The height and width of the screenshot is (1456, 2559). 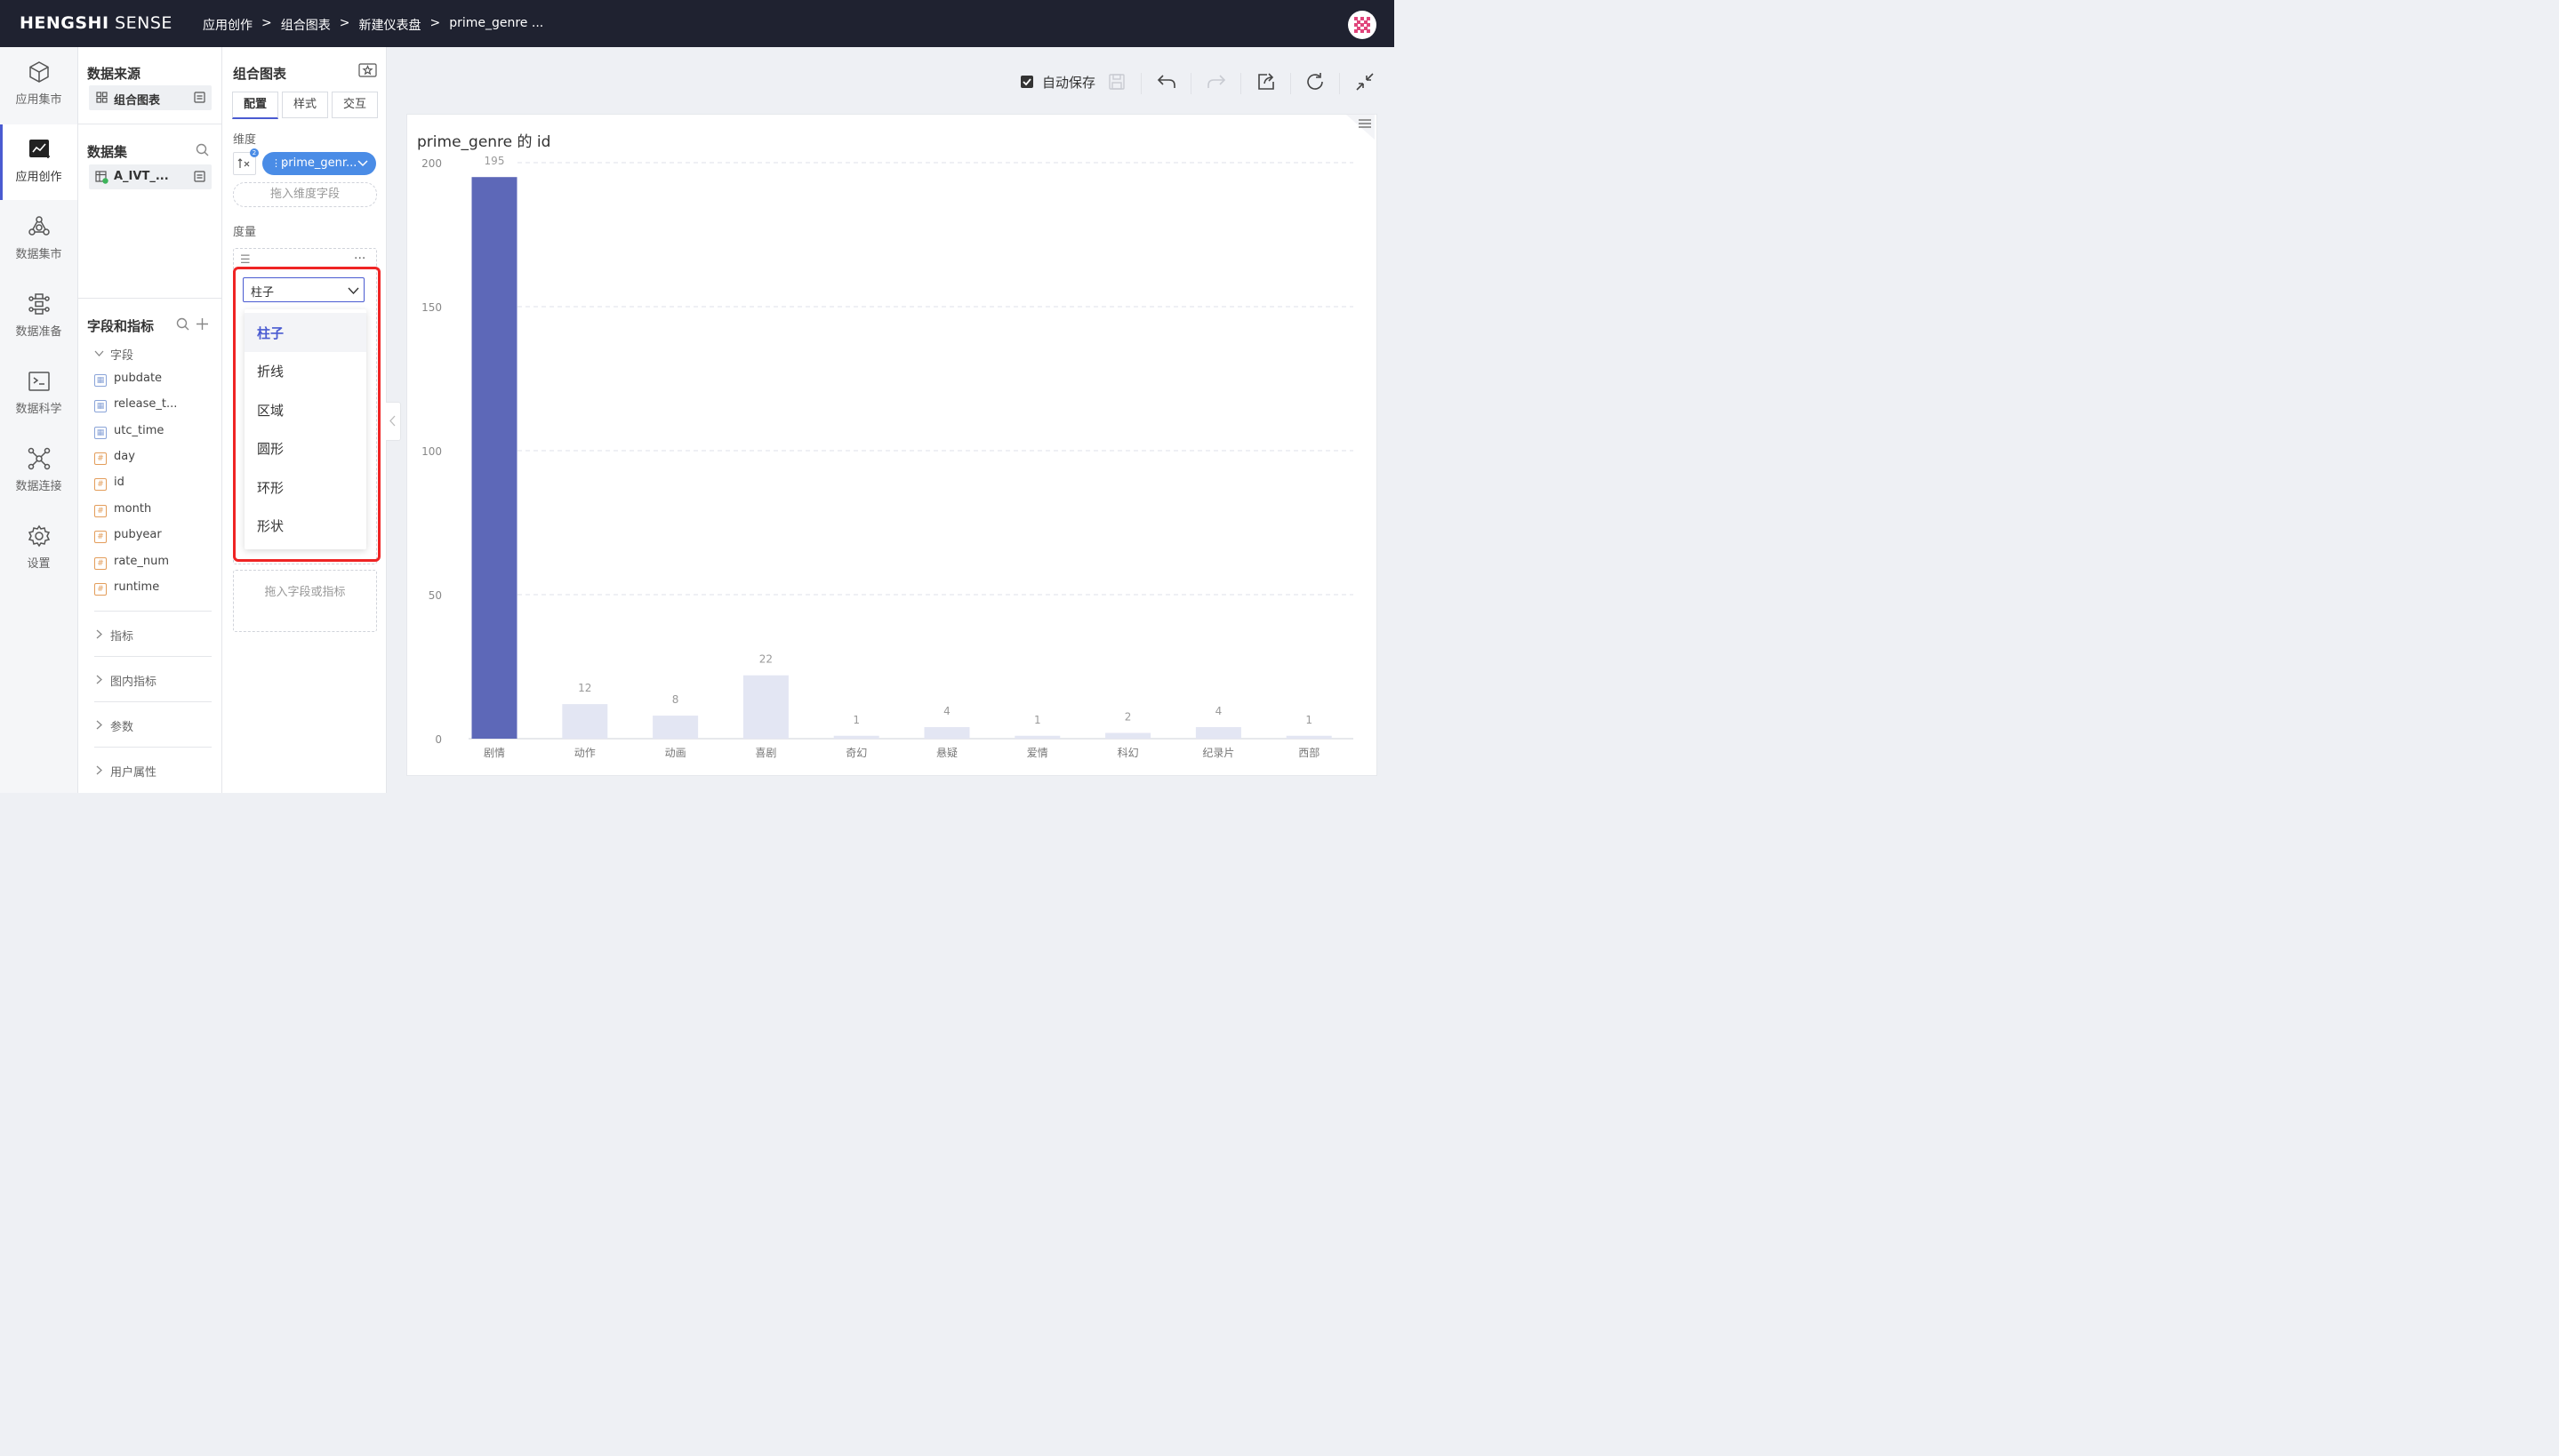 I want to click on more-icon: ···, so click(x=359, y=259).